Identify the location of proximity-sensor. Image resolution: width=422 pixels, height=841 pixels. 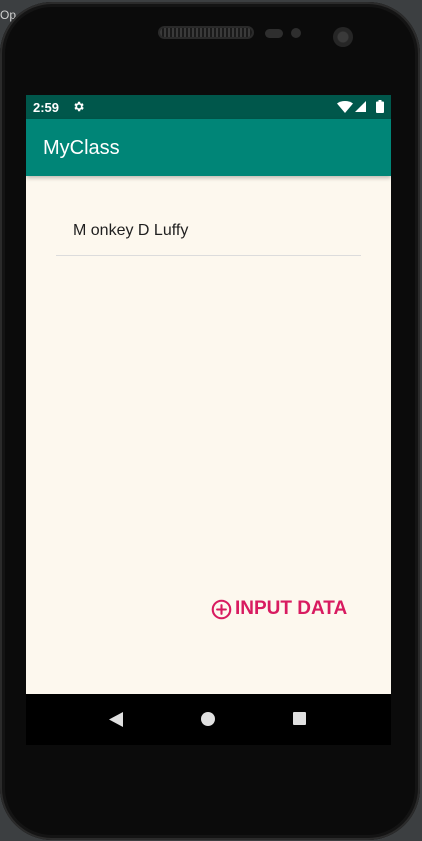
(274, 33).